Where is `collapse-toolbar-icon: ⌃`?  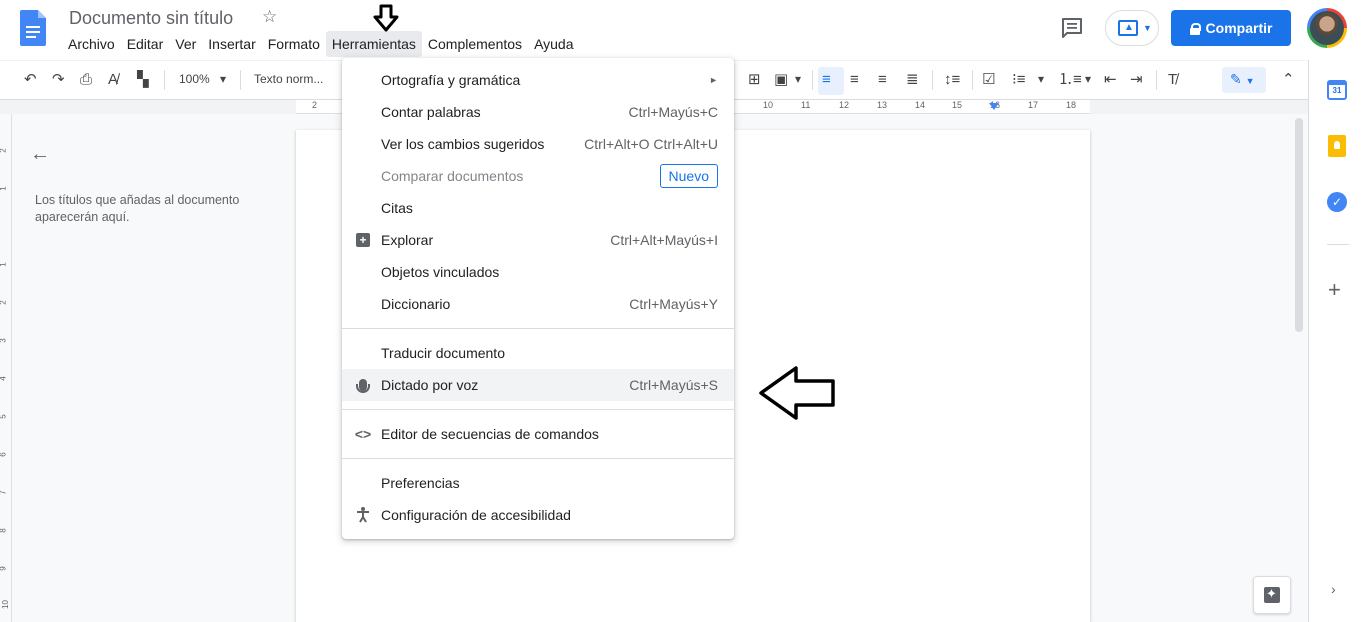 collapse-toolbar-icon: ⌃ is located at coordinates (1288, 80).